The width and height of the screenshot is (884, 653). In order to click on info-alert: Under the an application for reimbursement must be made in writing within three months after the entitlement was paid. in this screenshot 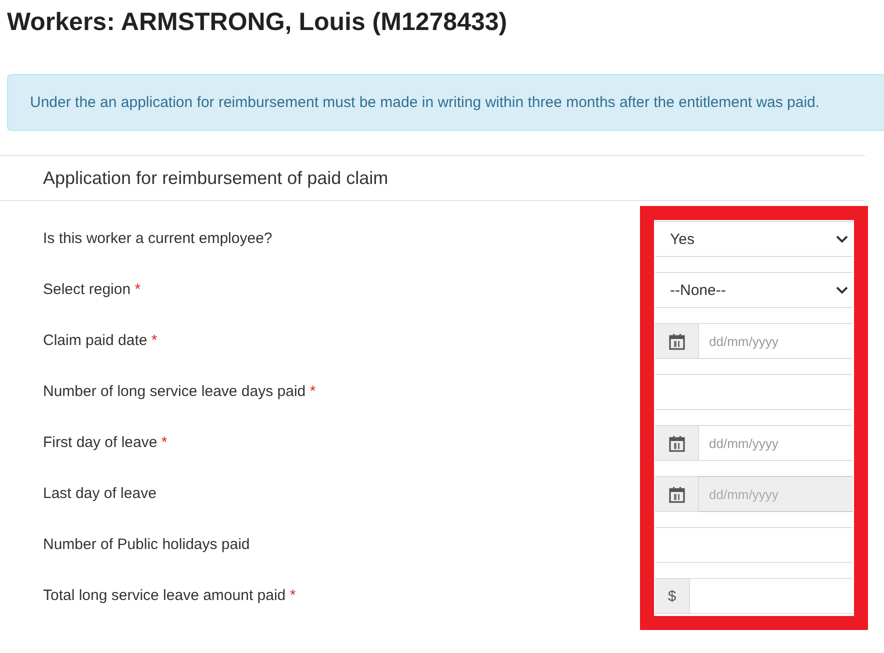, I will do `click(445, 102)`.